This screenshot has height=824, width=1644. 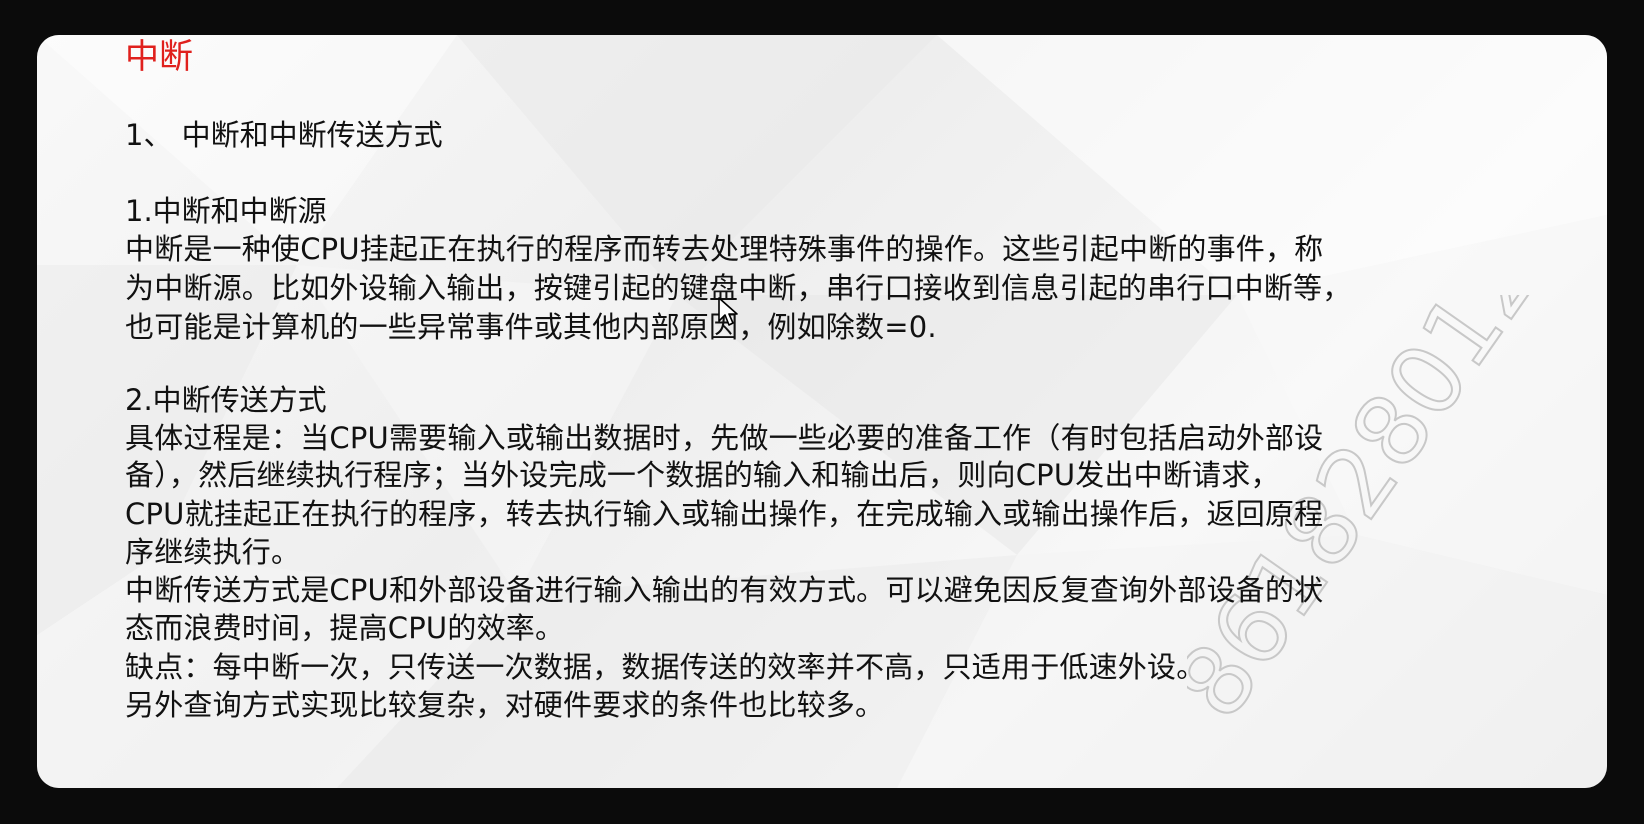 I want to click on paragraph-line: 缺点：每中断一次，只传送一次数据，数据传送的效率并不高，只适用于低速外设。, so click(x=665, y=667).